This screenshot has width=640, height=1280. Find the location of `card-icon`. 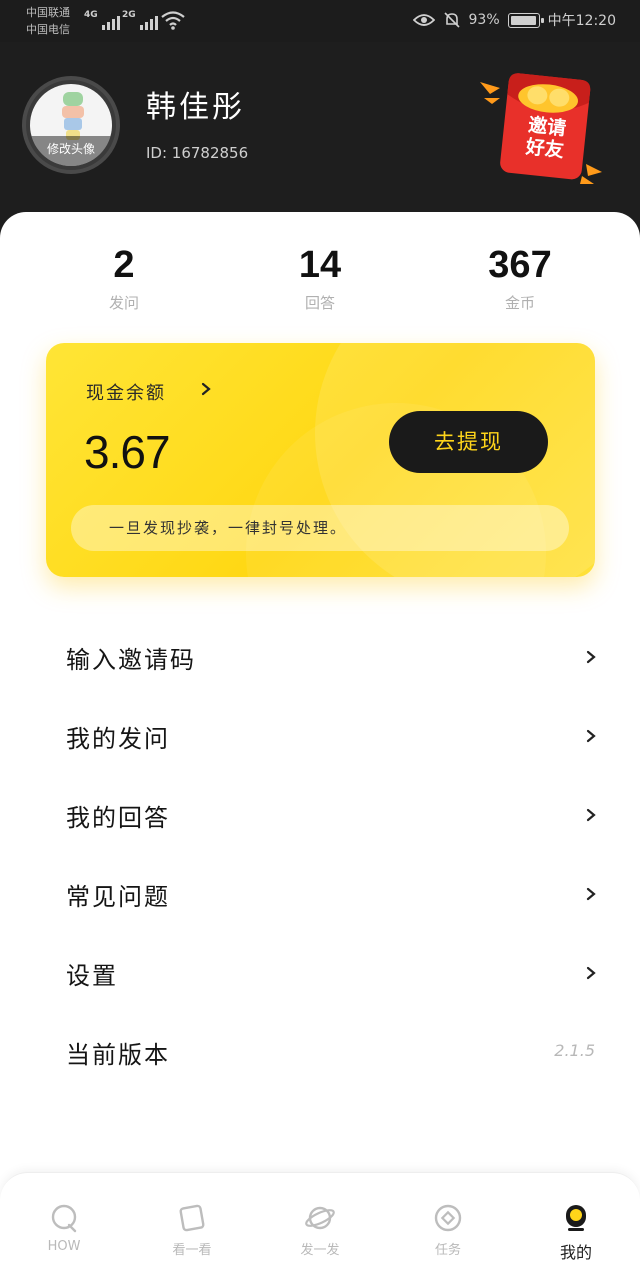

card-icon is located at coordinates (192, 1218).